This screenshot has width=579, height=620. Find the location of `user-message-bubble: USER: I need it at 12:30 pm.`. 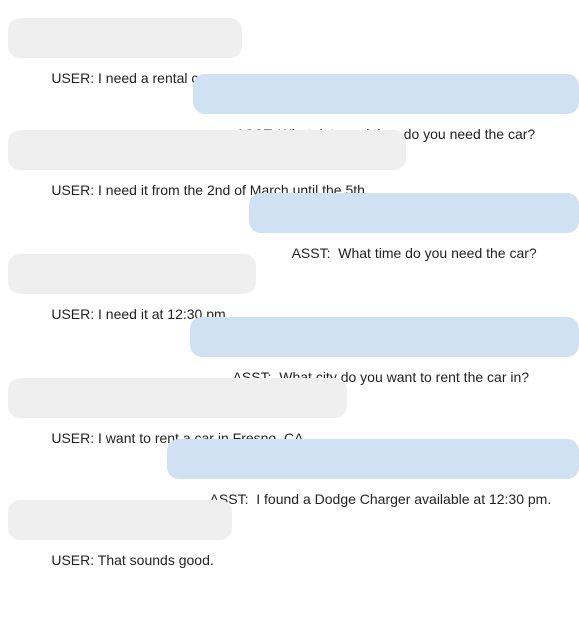

user-message-bubble: USER: I need it at 12:30 pm. is located at coordinates (132, 288).